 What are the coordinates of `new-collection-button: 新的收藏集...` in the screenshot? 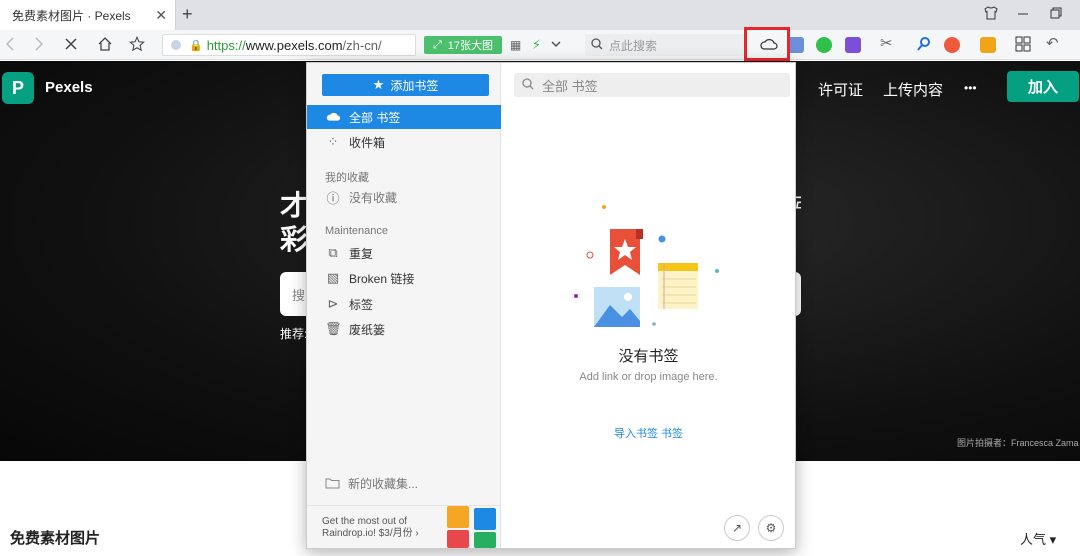 It's located at (371, 483).